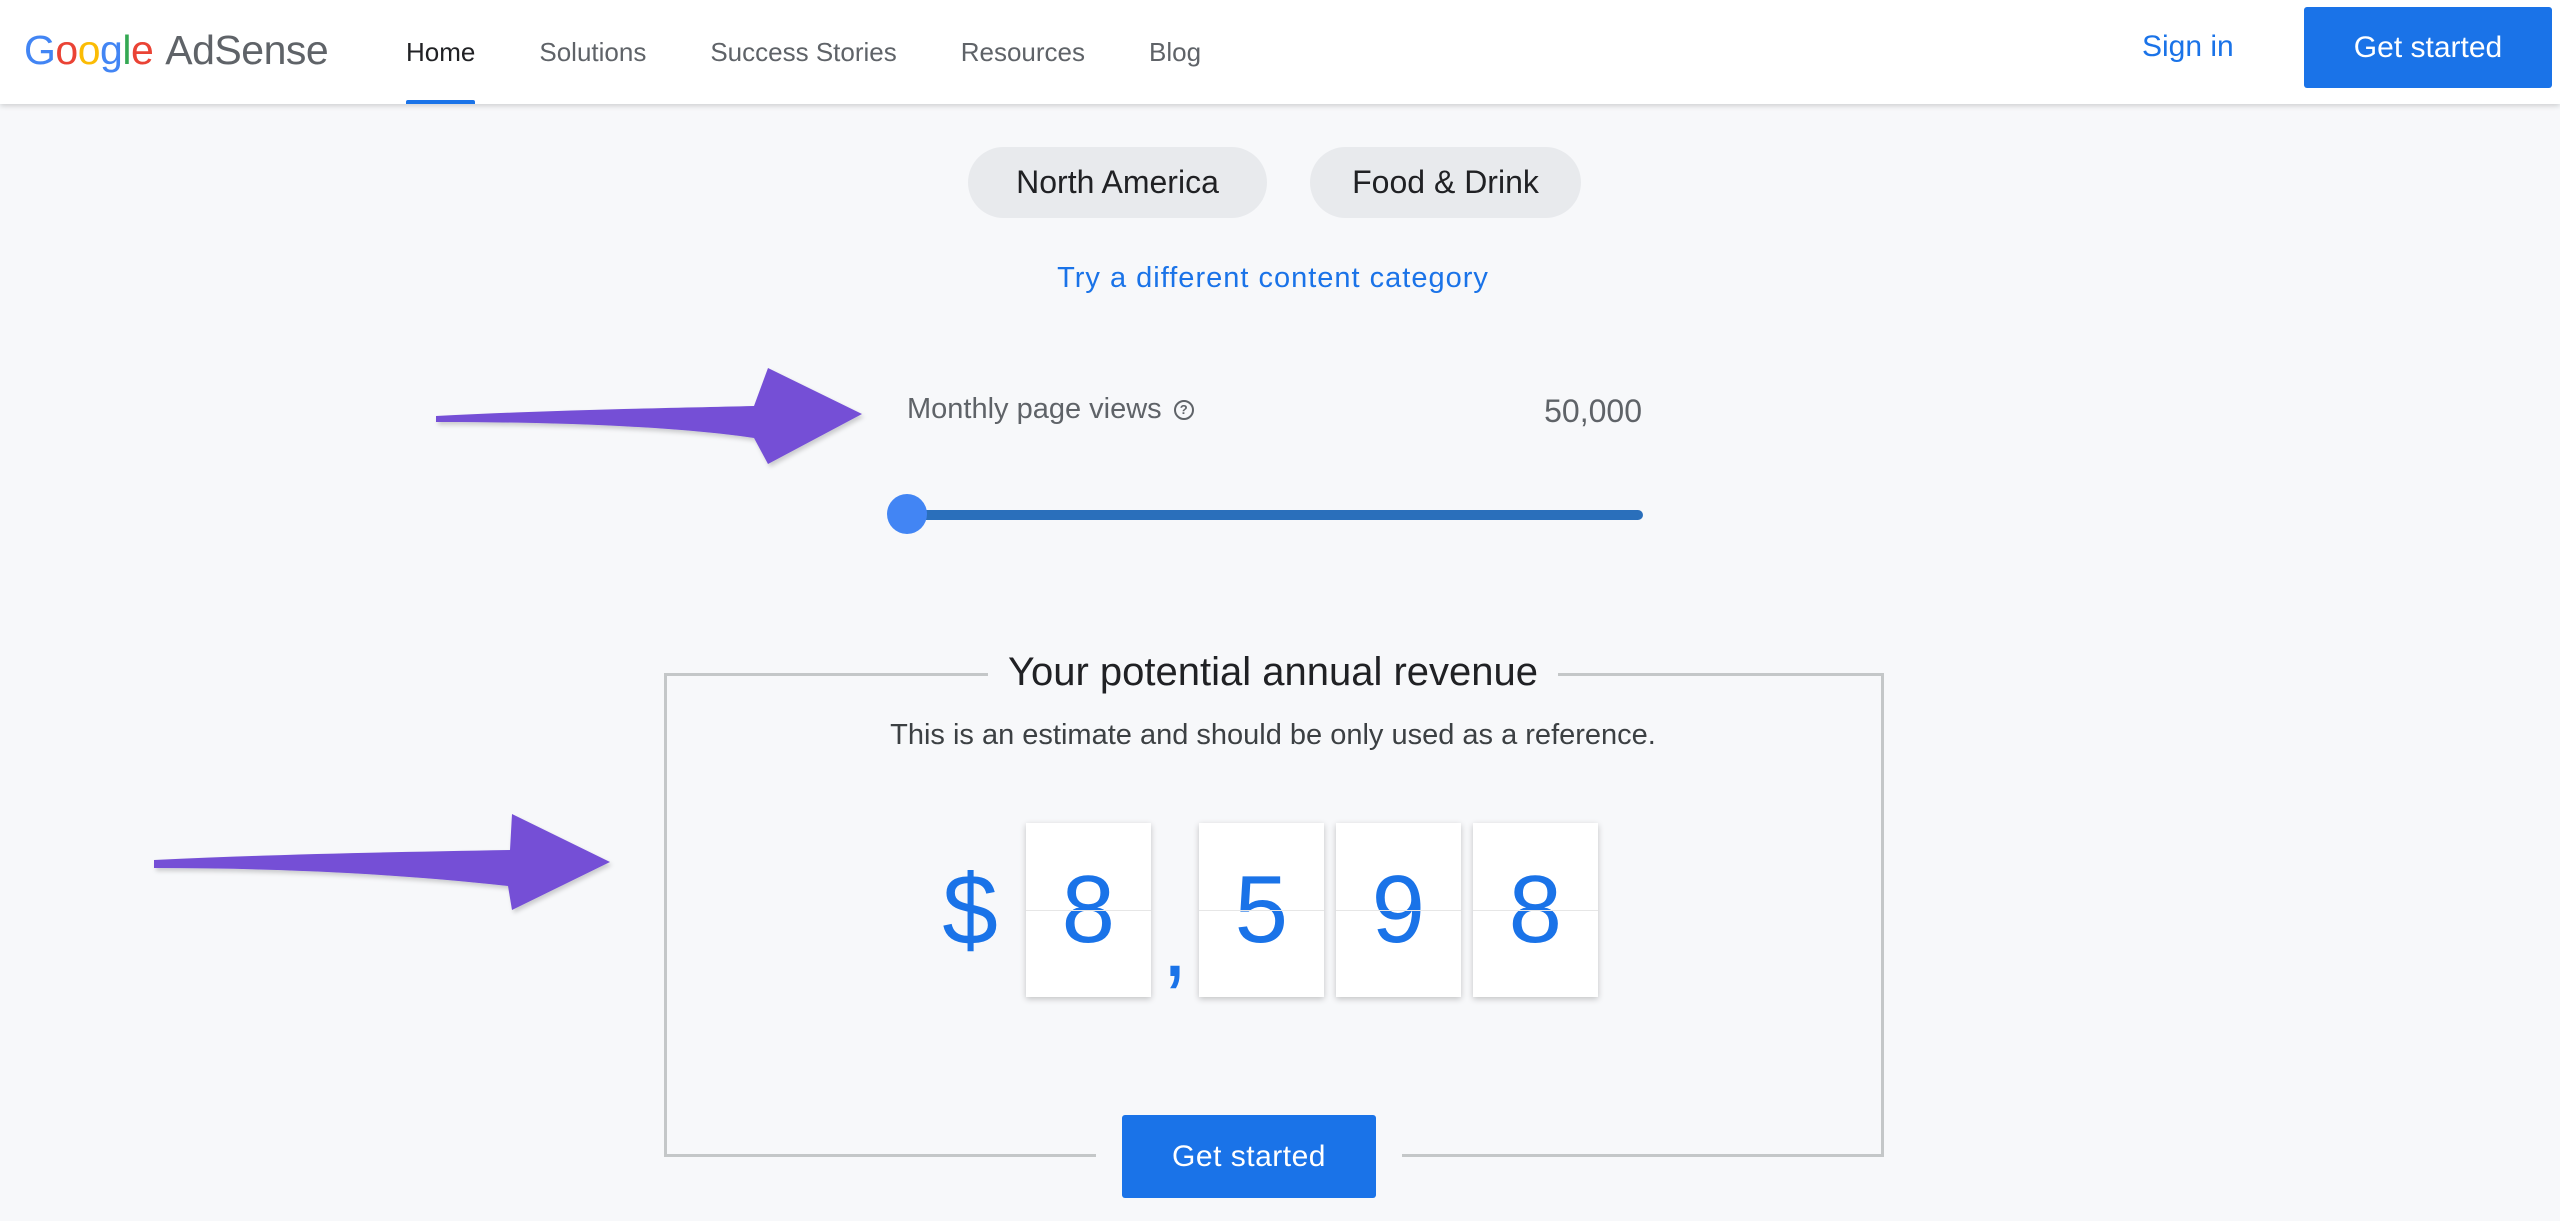 The height and width of the screenshot is (1221, 2560). I want to click on page-views-label: Monthly page views ?, so click(1050, 409).